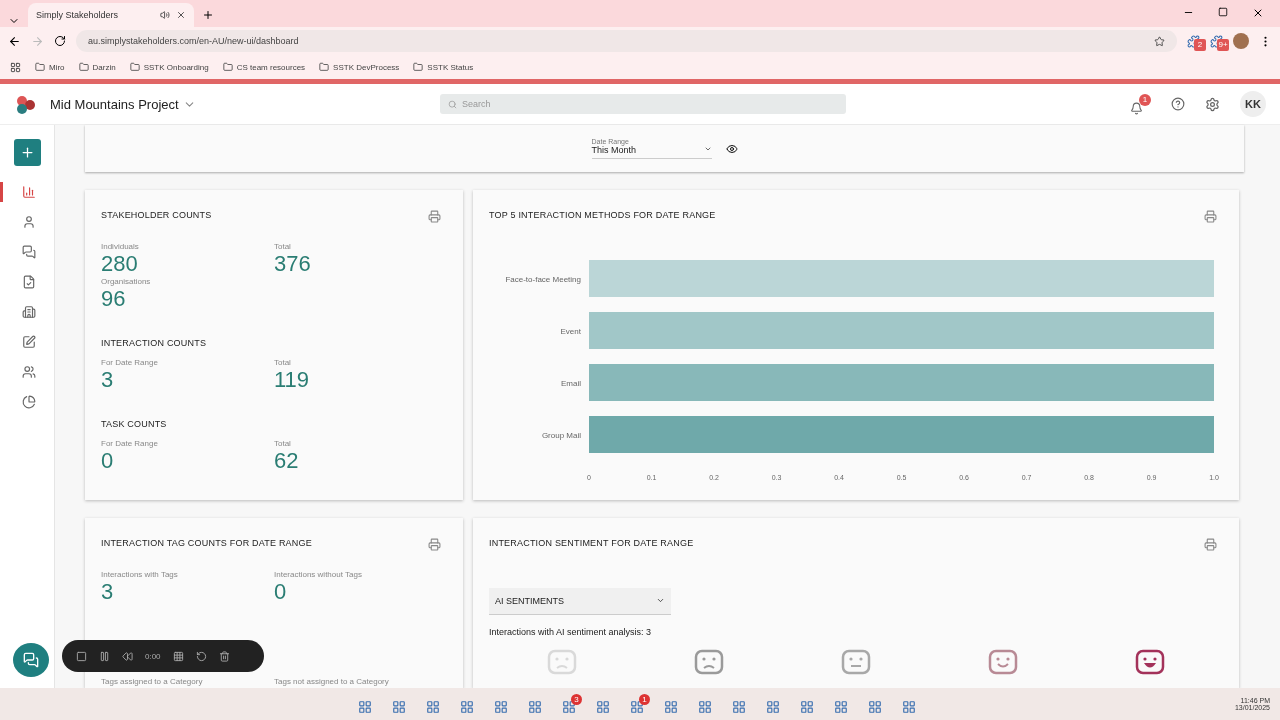  I want to click on address-bar: au.simplystakeholders.com/en-AU/new-ui/dashboard, so click(626, 41).